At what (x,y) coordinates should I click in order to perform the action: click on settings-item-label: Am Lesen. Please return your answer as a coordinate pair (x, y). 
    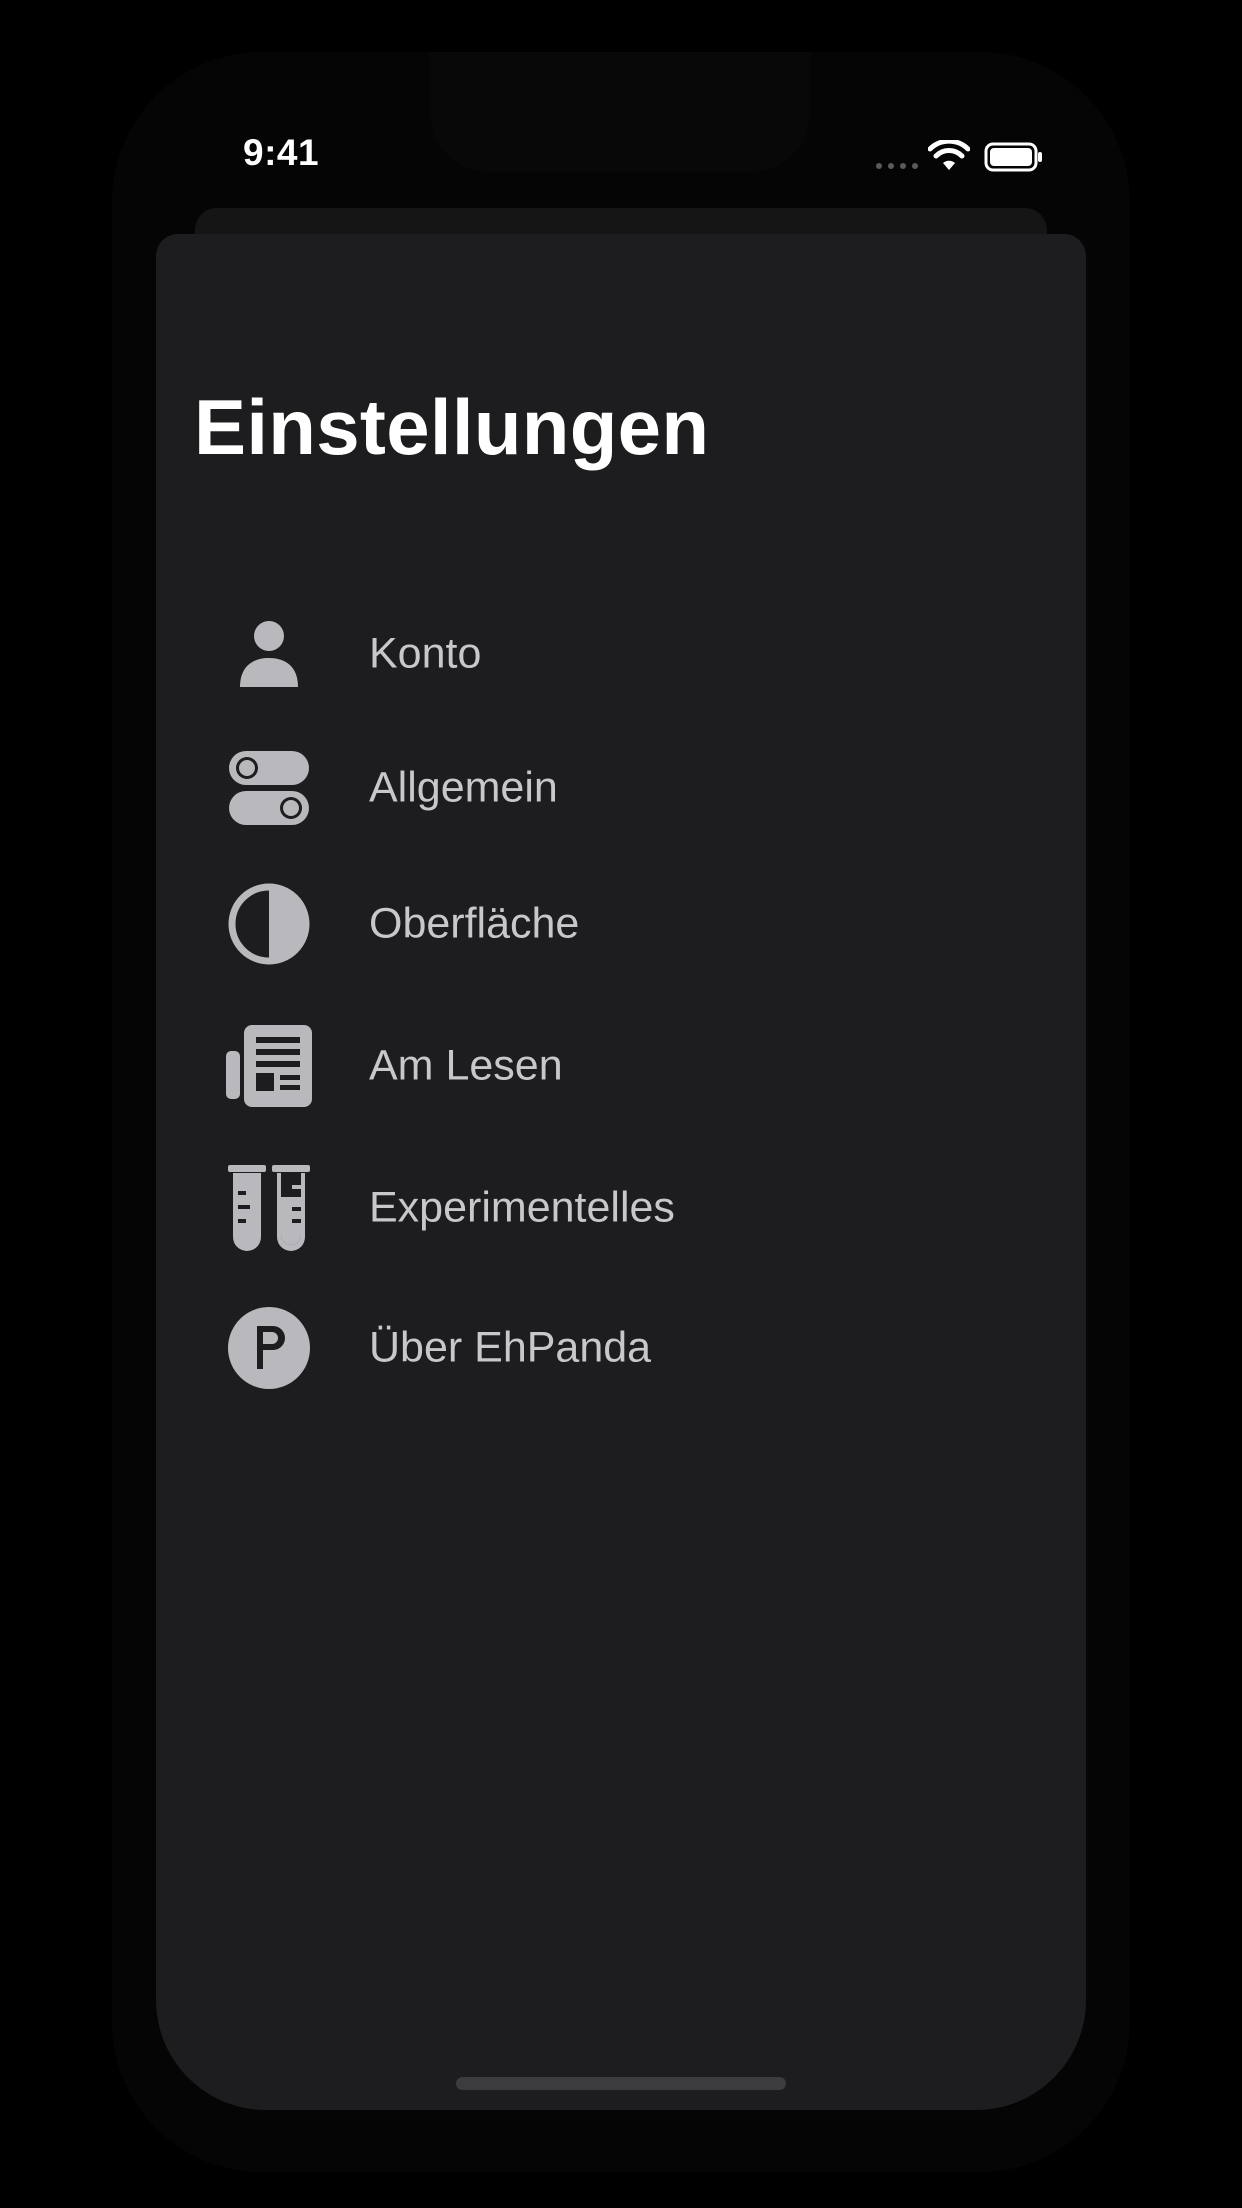
    Looking at the image, I should click on (466, 1065).